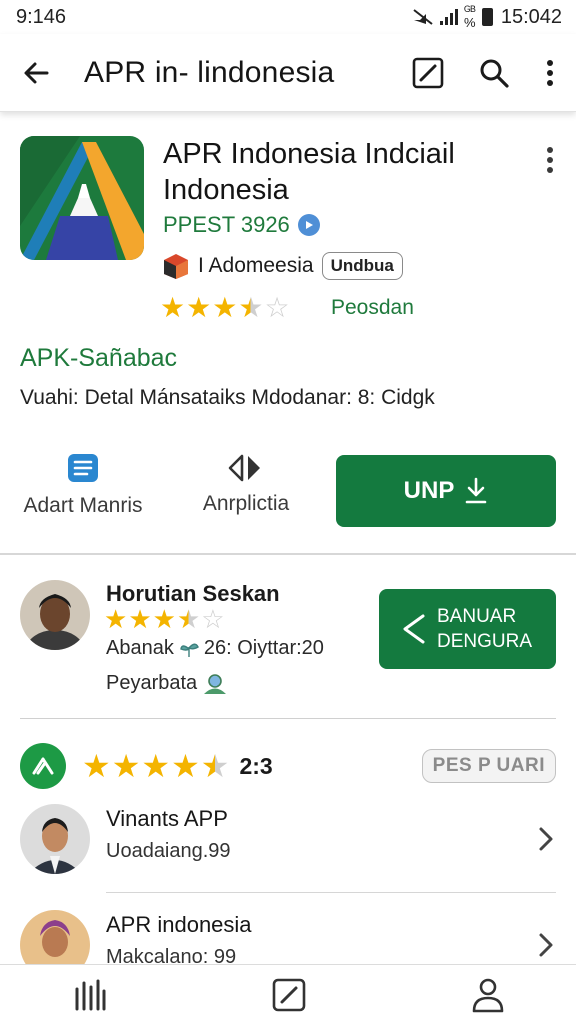  Describe the element at coordinates (36, 73) in the screenshot. I see `back-arrow-icon` at that location.